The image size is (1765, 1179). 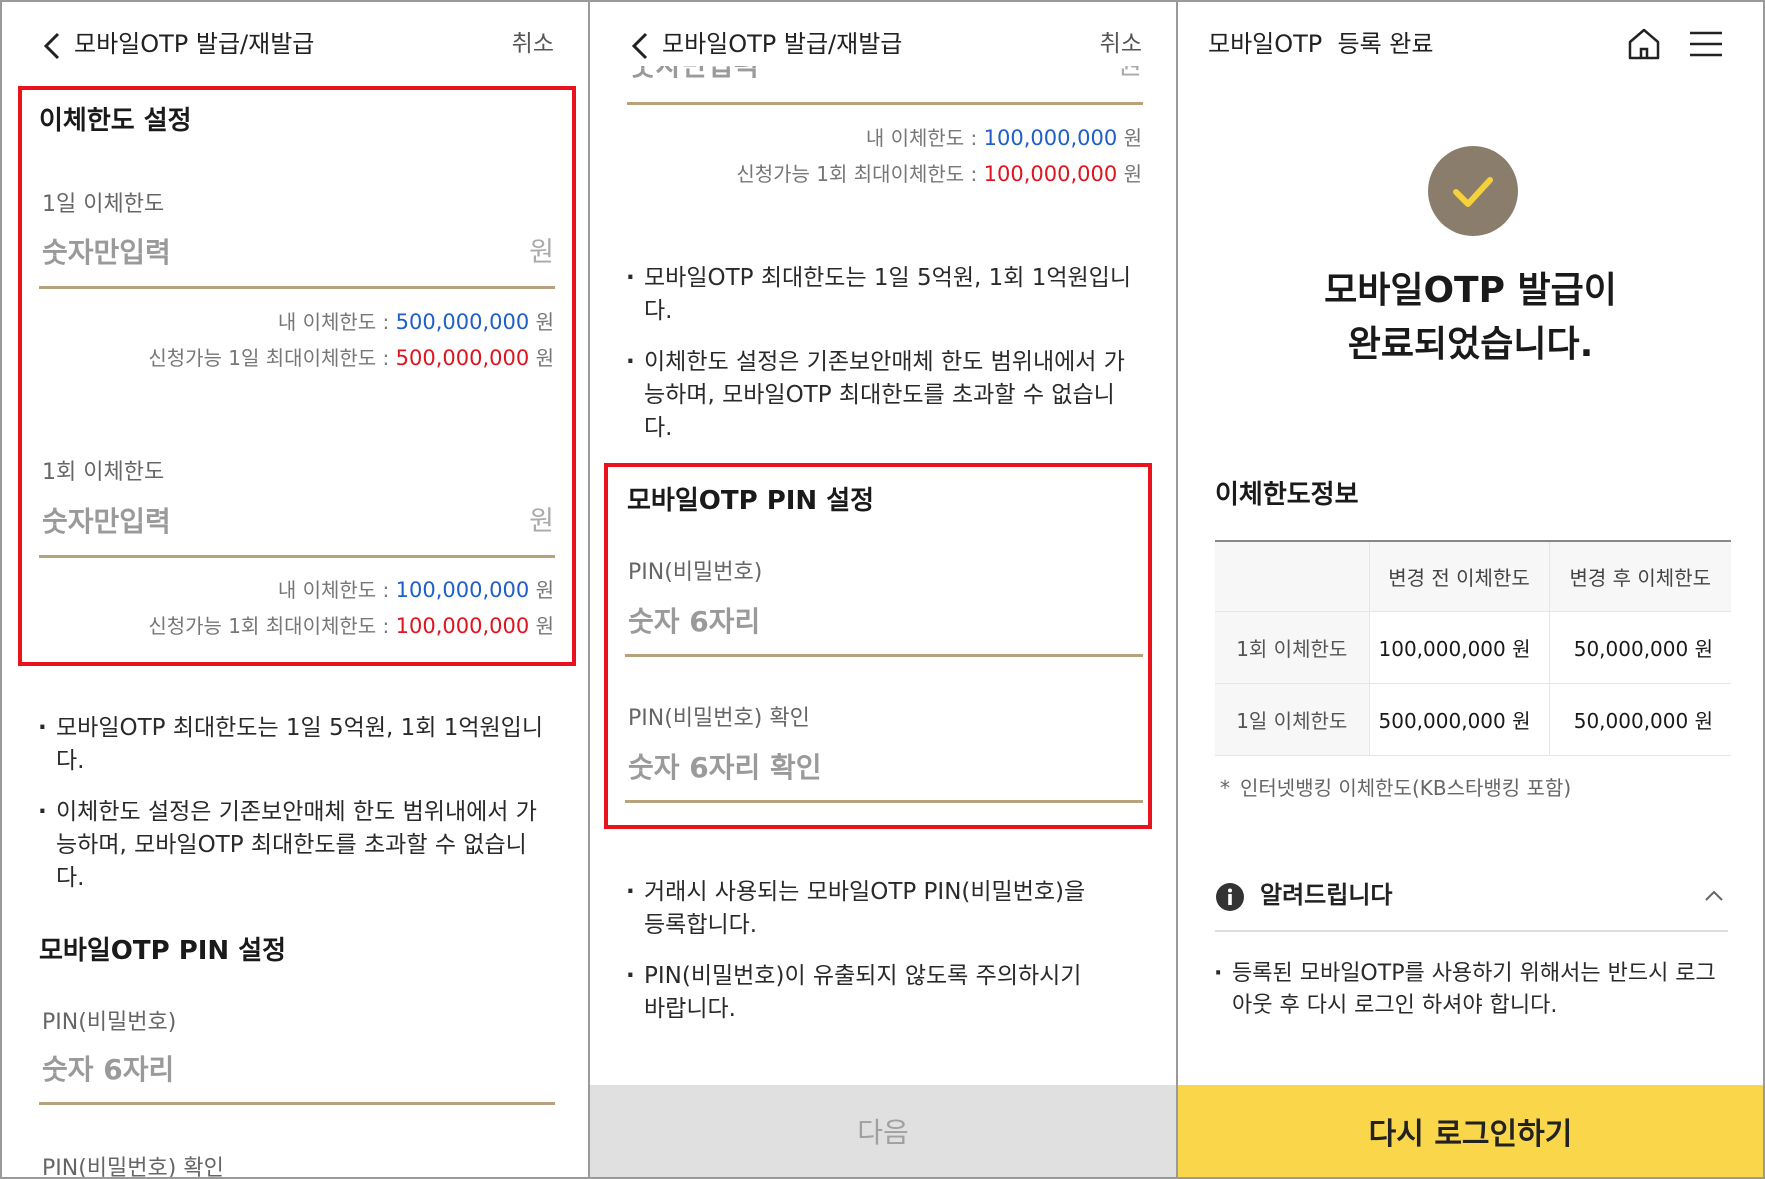 I want to click on table-cell: 500,000,000 원, so click(x=1458, y=719).